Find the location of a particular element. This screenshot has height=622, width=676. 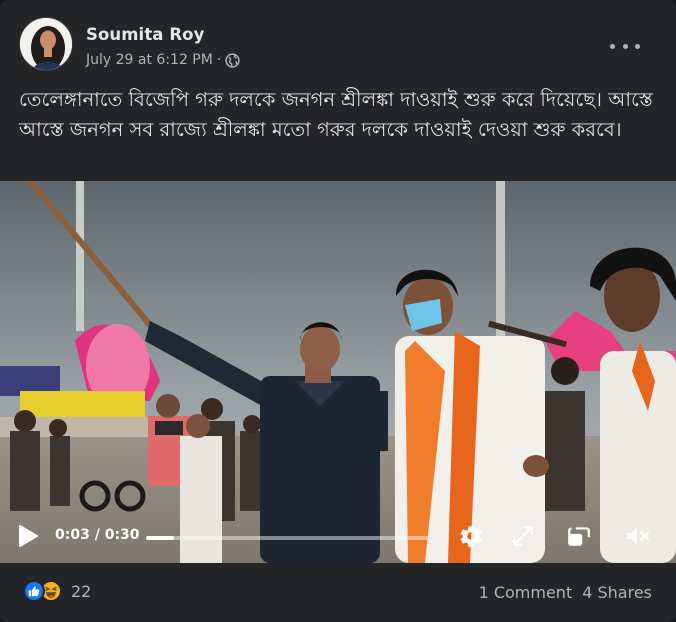

volume-muted-icon is located at coordinates (637, 536).